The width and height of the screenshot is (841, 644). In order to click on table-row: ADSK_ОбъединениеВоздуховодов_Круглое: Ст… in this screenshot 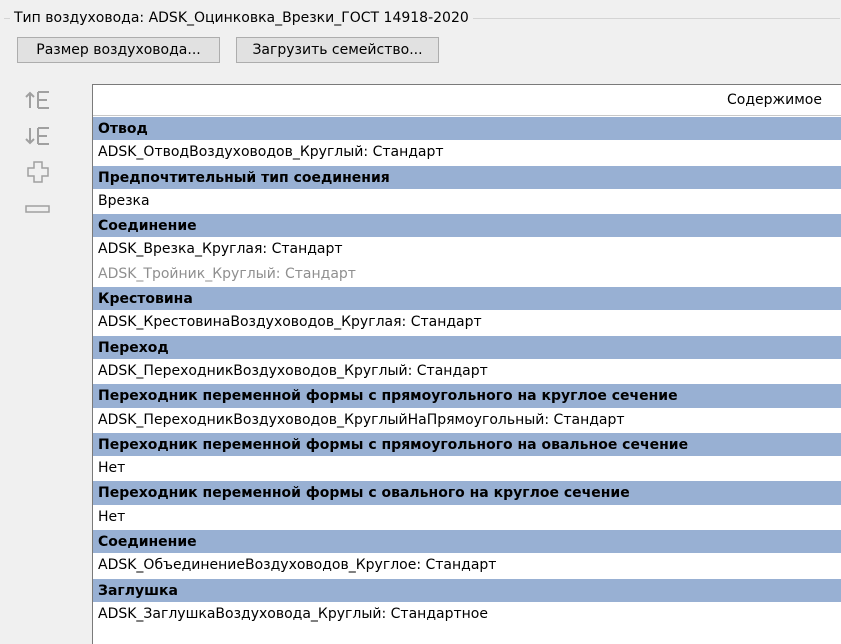, I will do `click(467, 565)`.